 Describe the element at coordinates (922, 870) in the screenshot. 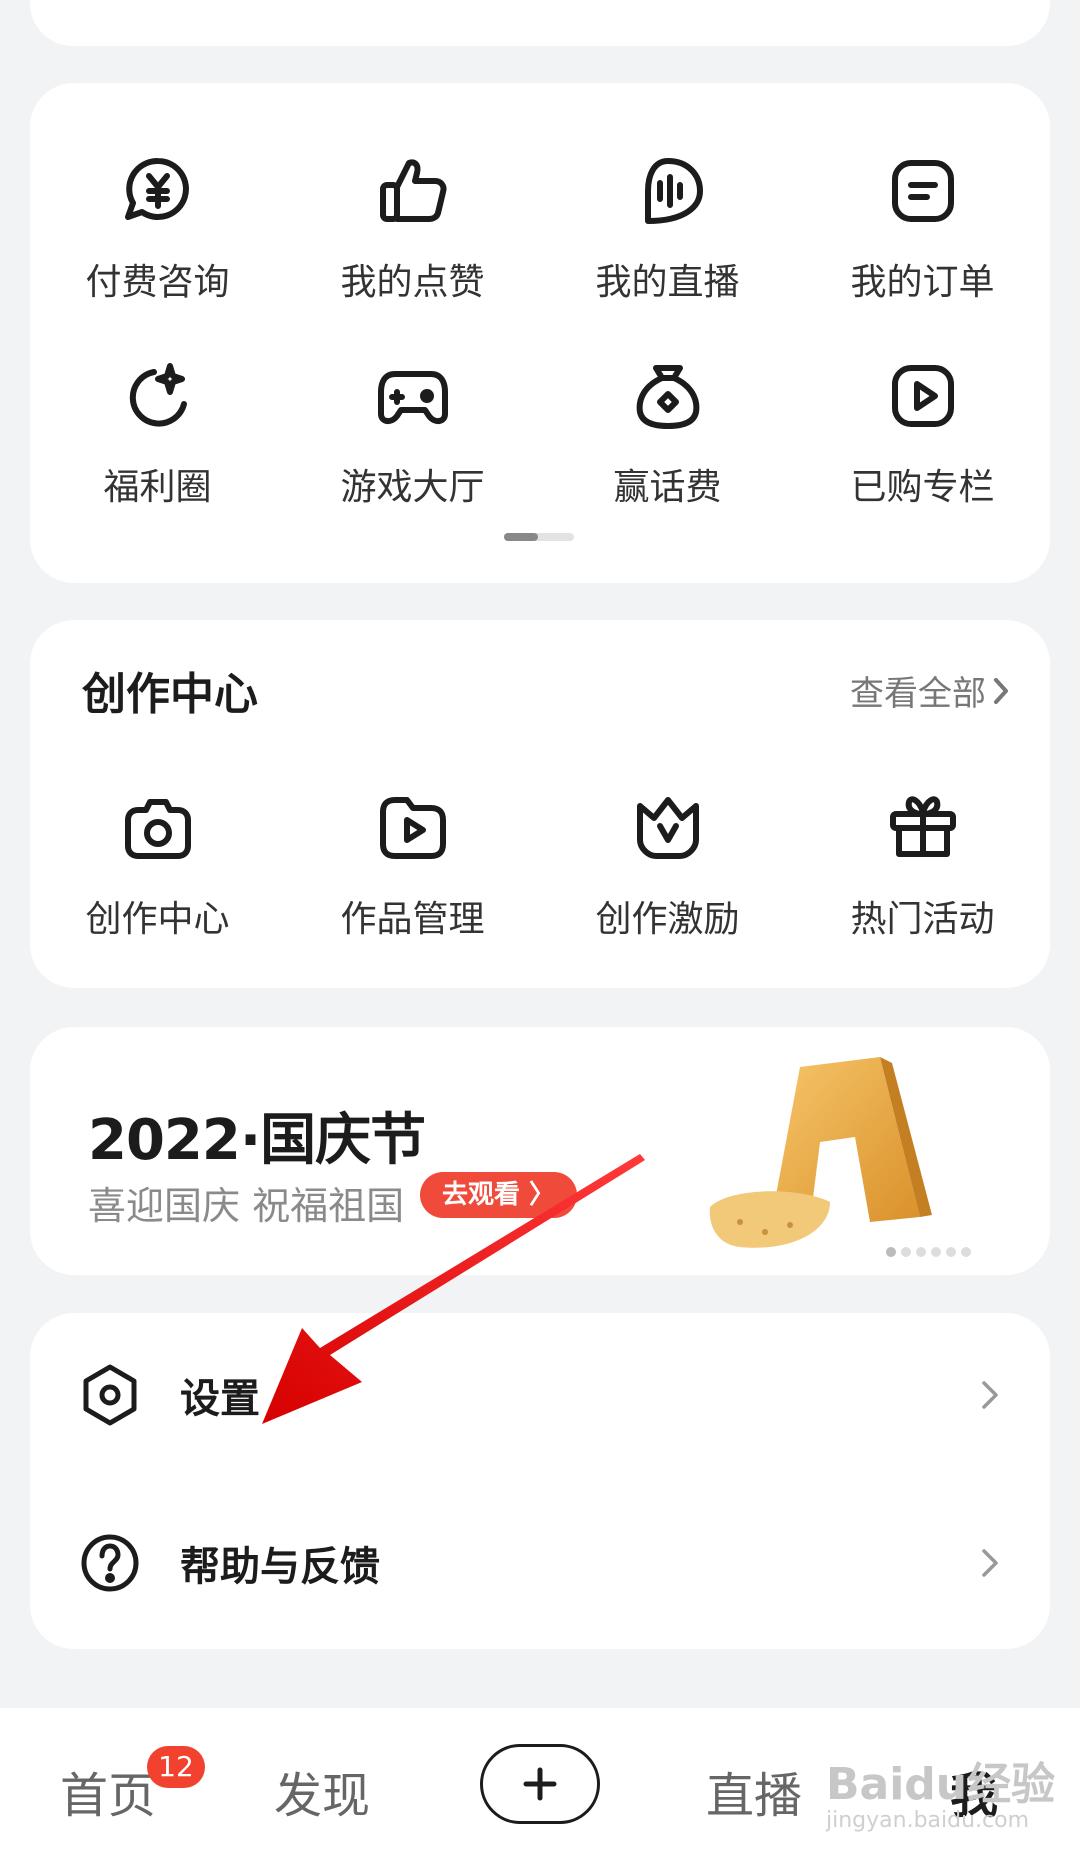

I see `create-item-hot-activities: 热门活动` at that location.